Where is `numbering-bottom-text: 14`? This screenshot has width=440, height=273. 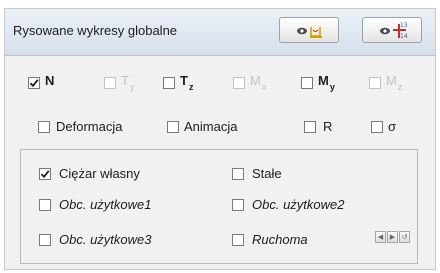
numbering-bottom-text: 14 is located at coordinates (404, 36).